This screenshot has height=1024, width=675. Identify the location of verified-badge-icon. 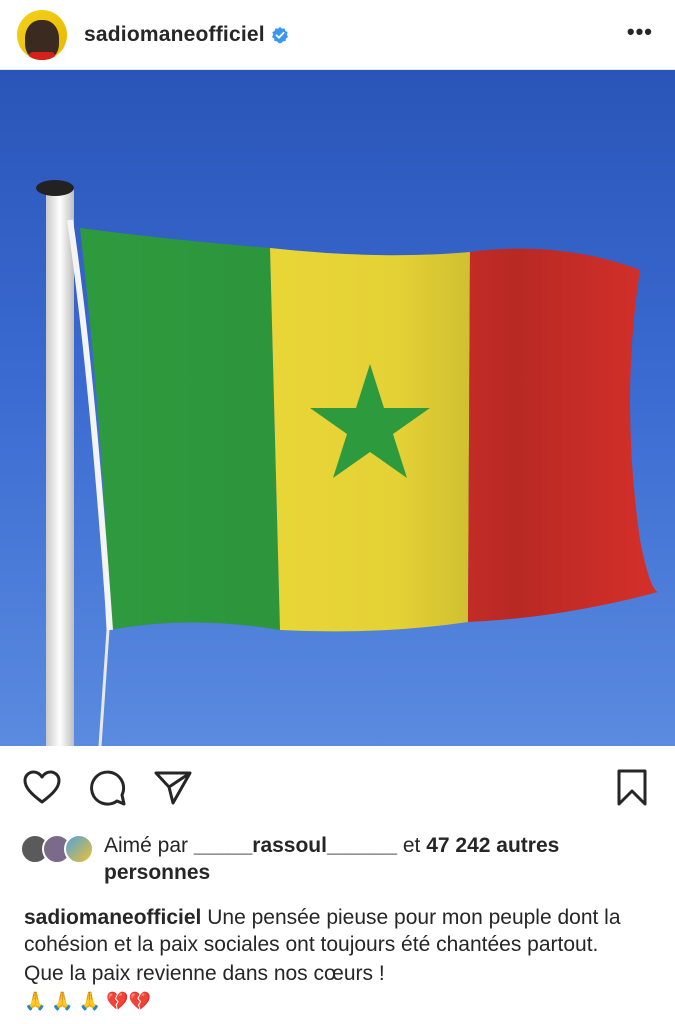
(279, 34).